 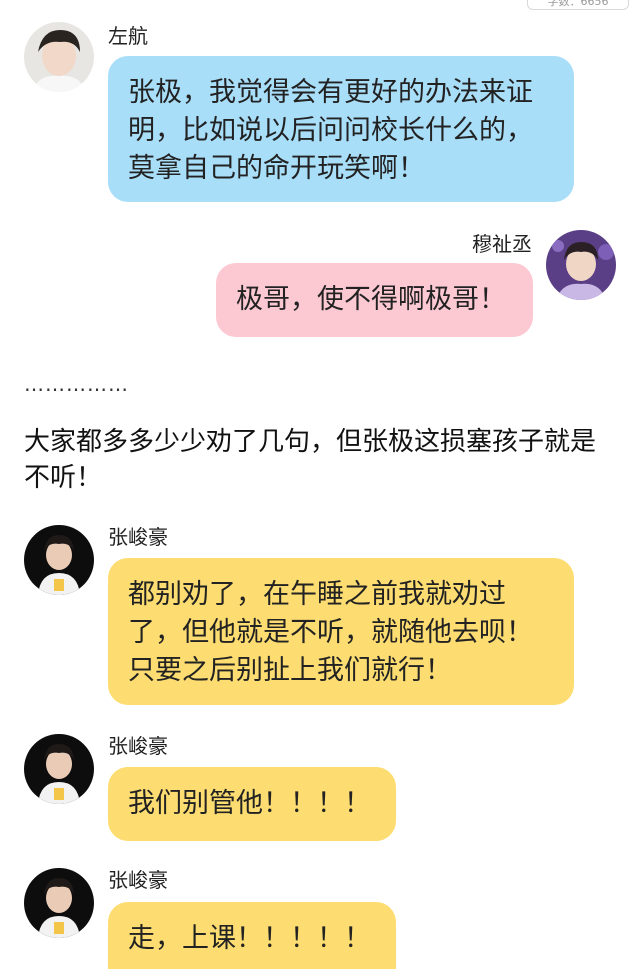 I want to click on chat-bubble: 我们别管他！！！！, so click(x=252, y=804).